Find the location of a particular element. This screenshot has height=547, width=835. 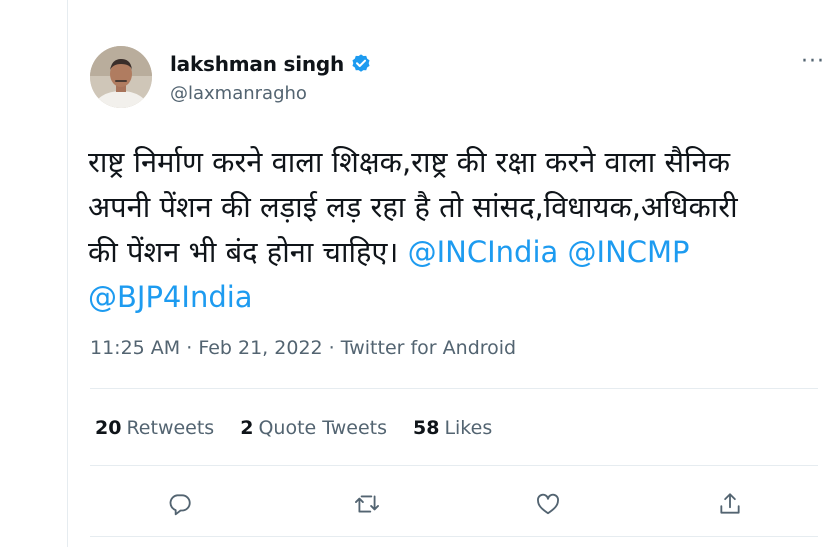

author-handle: @laxmanragho is located at coordinates (238, 93).